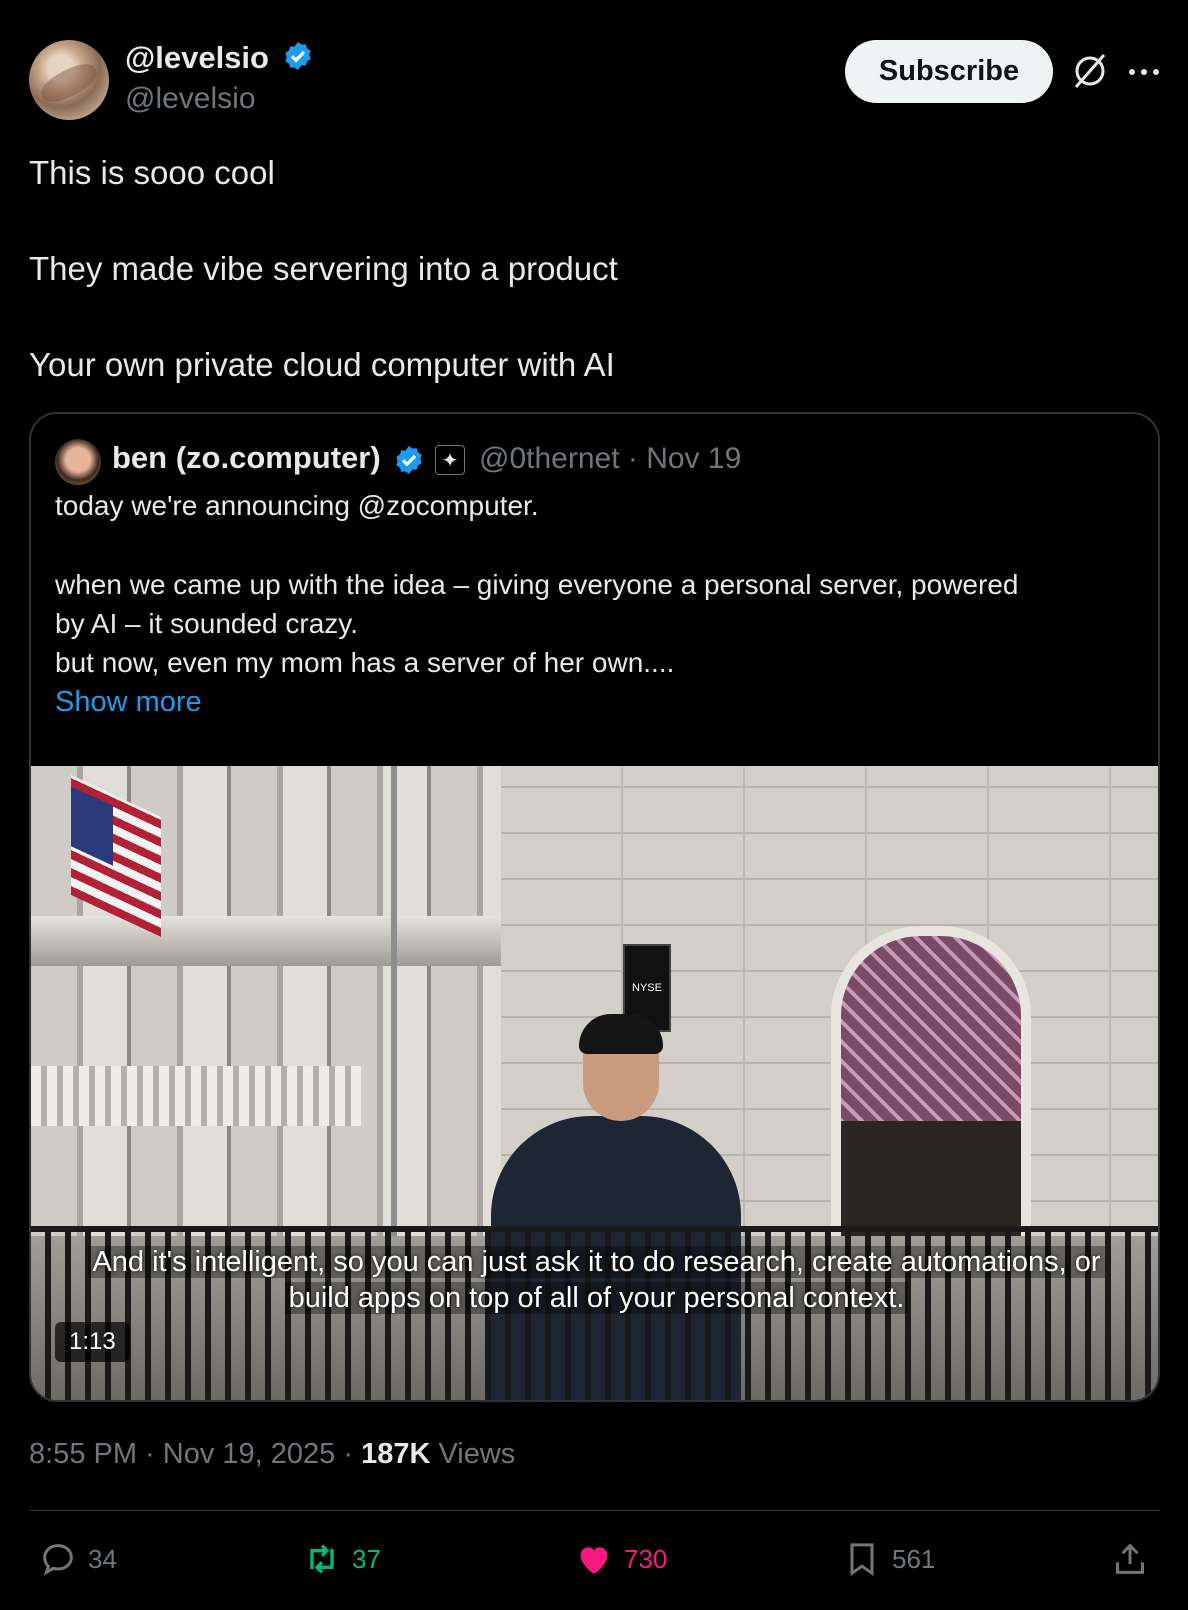  What do you see at coordinates (594, 1510) in the screenshot?
I see `divider` at bounding box center [594, 1510].